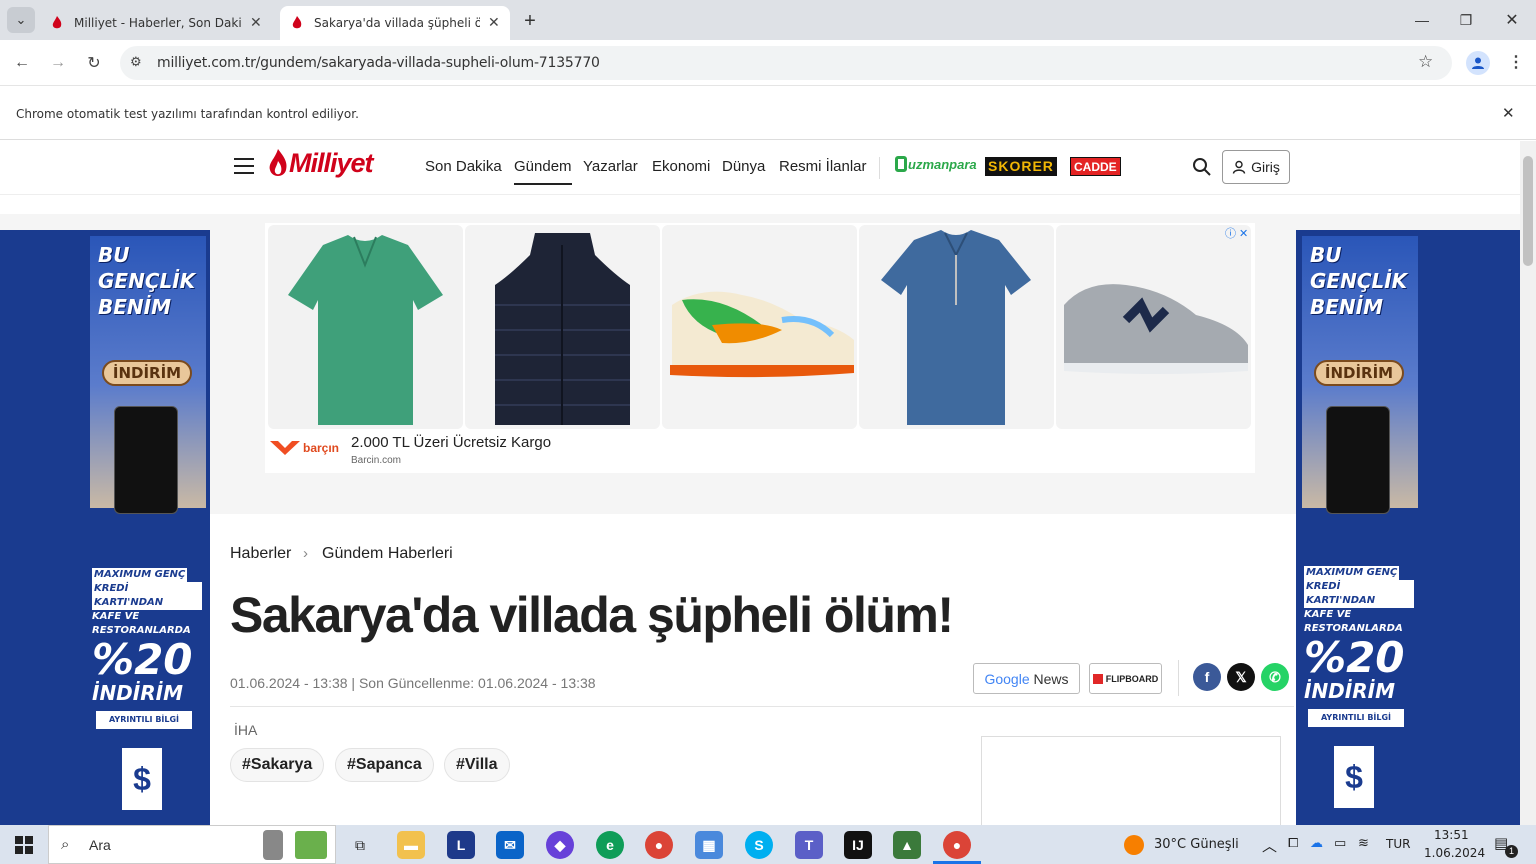 This screenshot has height=864, width=1536. Describe the element at coordinates (1202, 169) in the screenshot. I see `search-icon` at that location.